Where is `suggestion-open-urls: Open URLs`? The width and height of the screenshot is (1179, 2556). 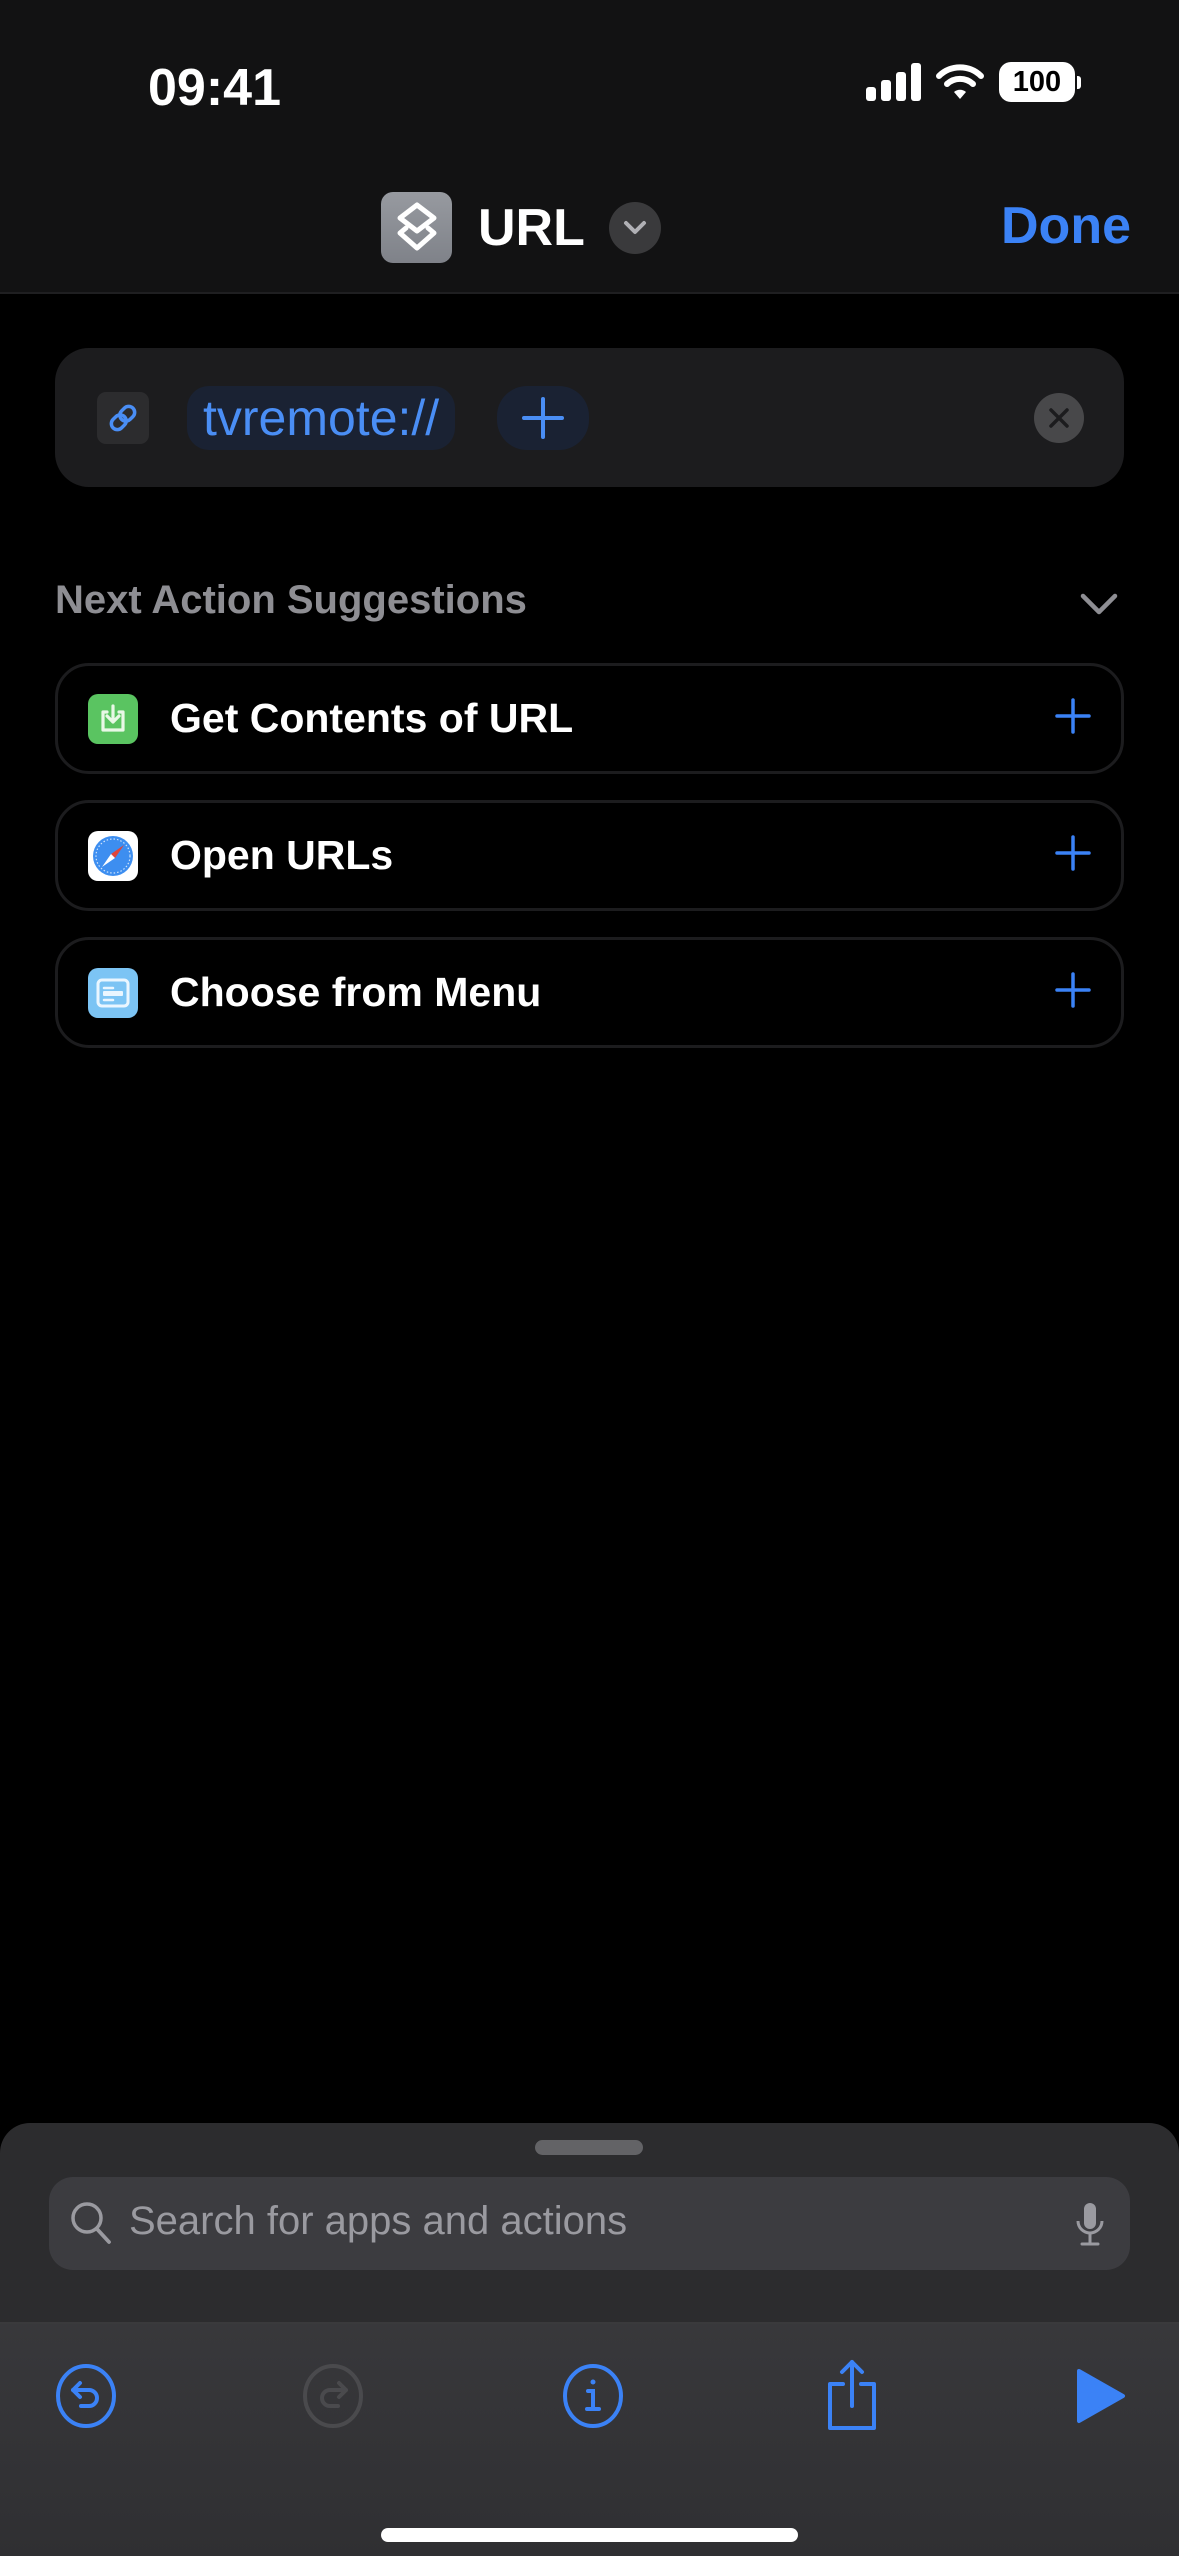
suggestion-open-urls: Open URLs is located at coordinates (589, 855).